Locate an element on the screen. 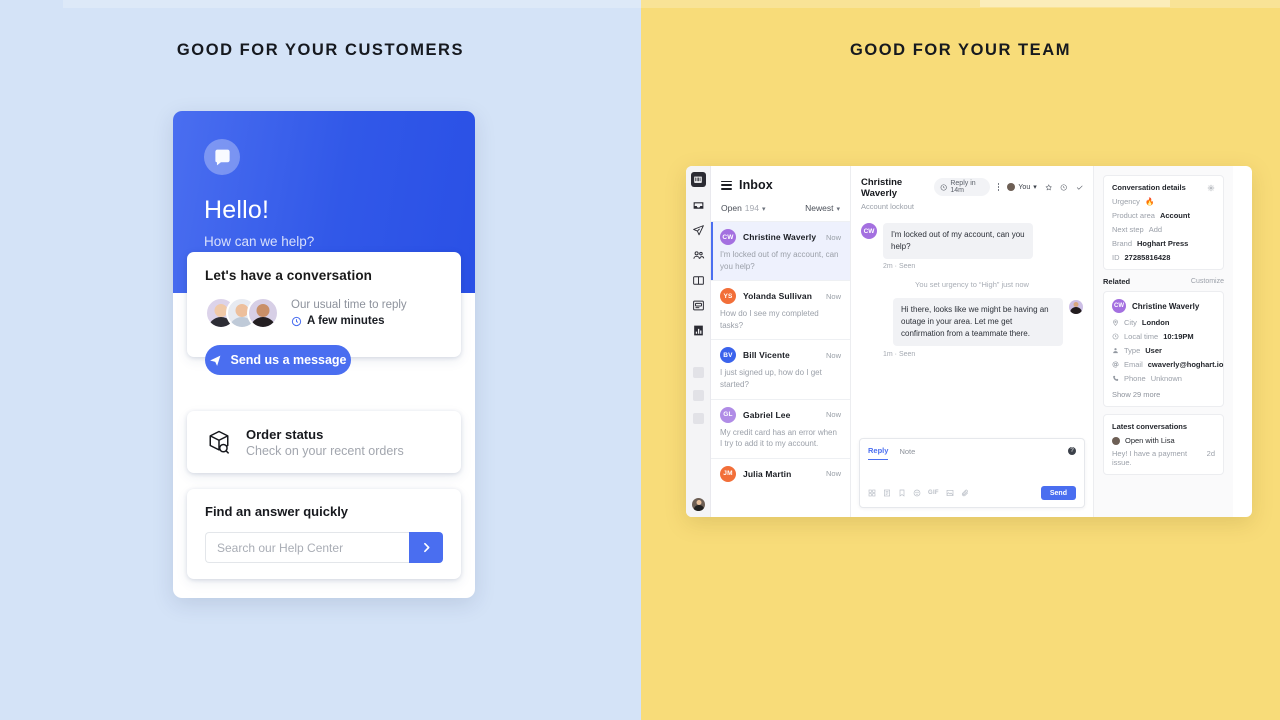 The height and width of the screenshot is (720, 1280). shortcut-icon is located at coordinates (872, 493).